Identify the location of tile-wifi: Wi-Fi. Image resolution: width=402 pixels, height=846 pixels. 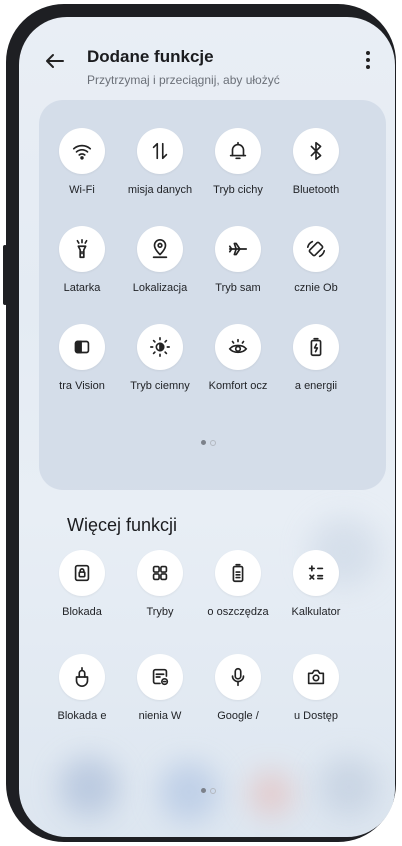
(82, 173).